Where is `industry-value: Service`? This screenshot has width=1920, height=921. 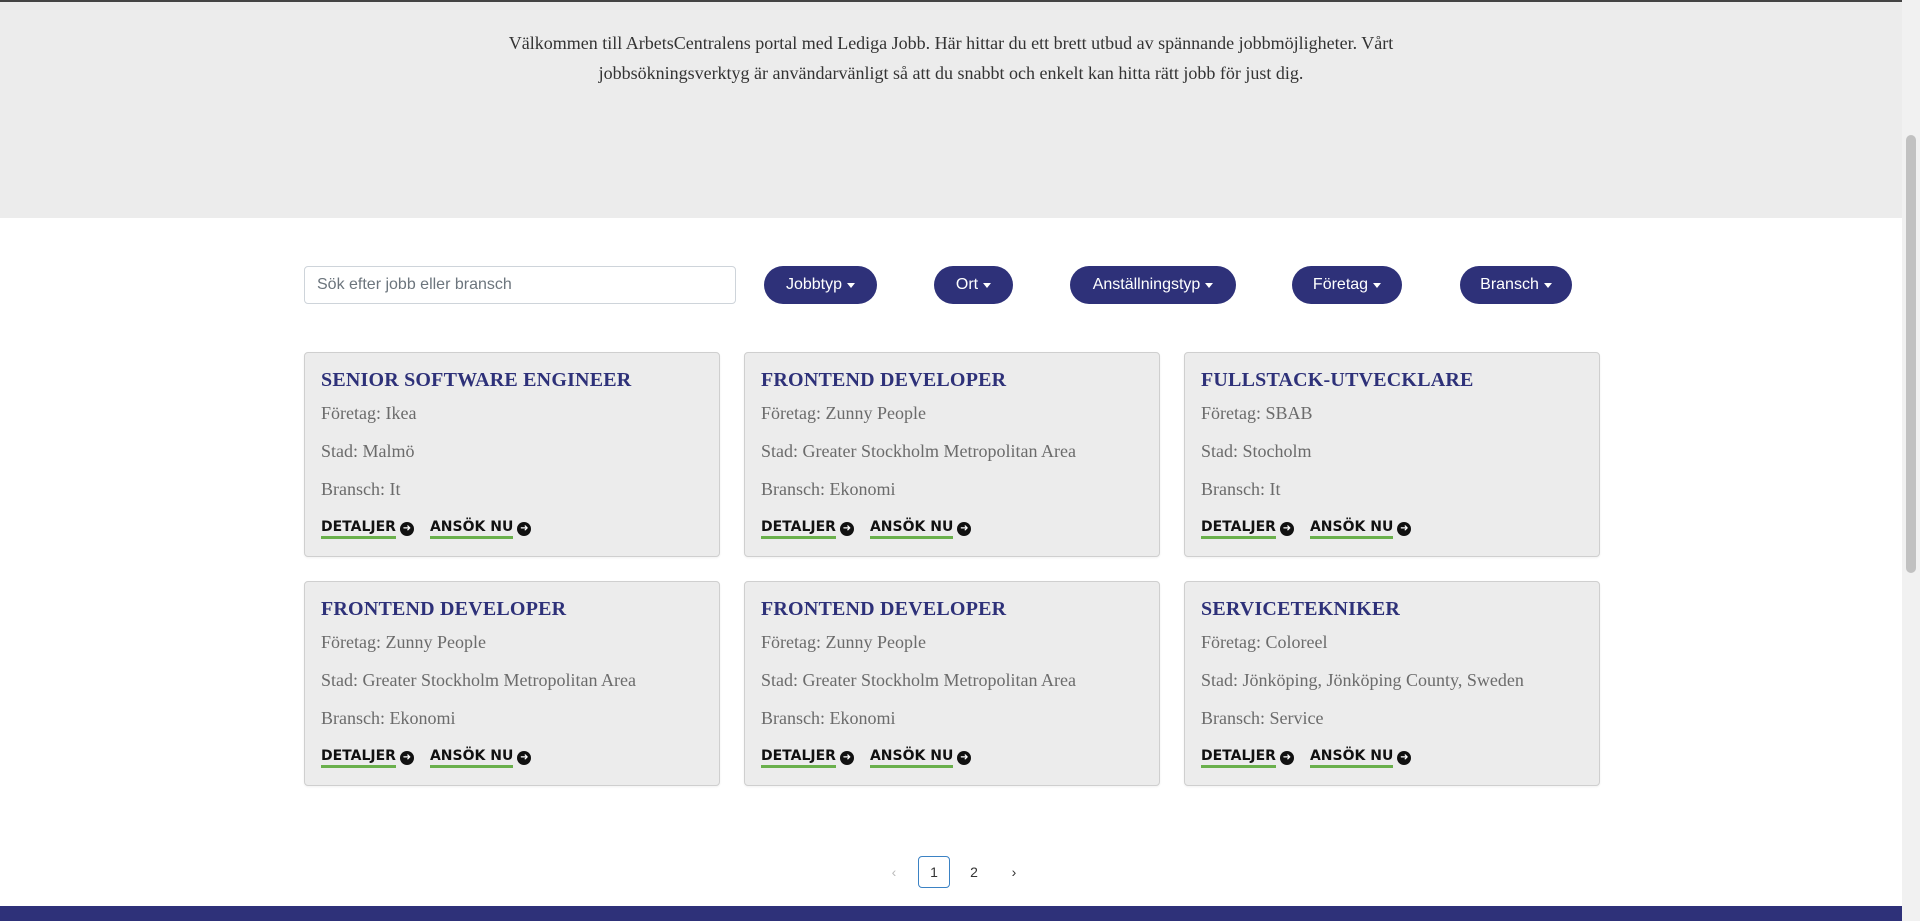
industry-value: Service is located at coordinates (1296, 718).